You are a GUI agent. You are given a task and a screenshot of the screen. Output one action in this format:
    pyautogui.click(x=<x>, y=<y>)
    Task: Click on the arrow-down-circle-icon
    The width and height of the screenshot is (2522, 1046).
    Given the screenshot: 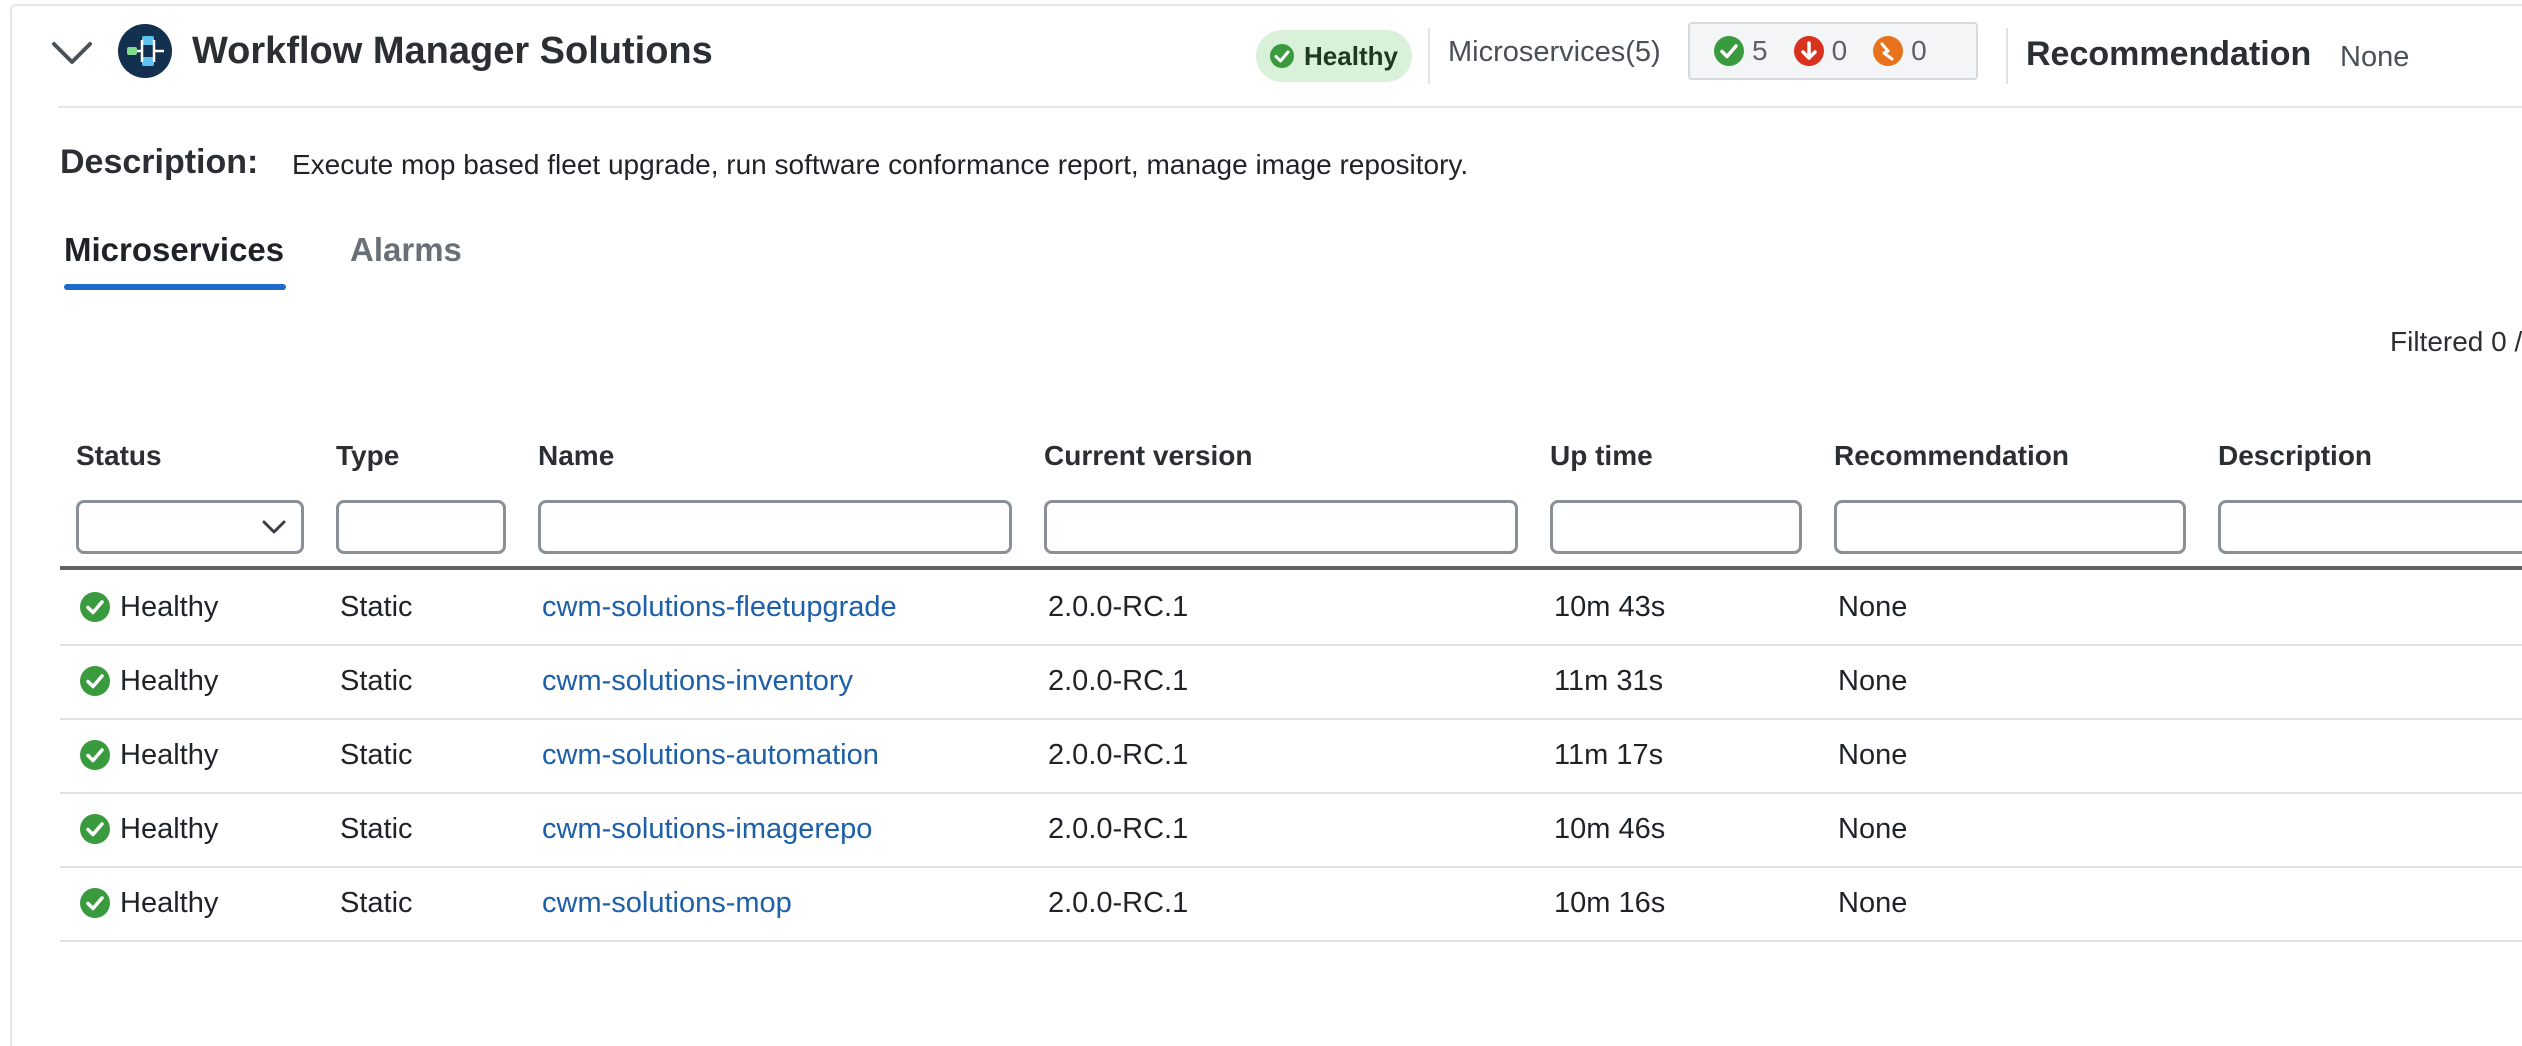 What is the action you would take?
    pyautogui.click(x=1808, y=51)
    